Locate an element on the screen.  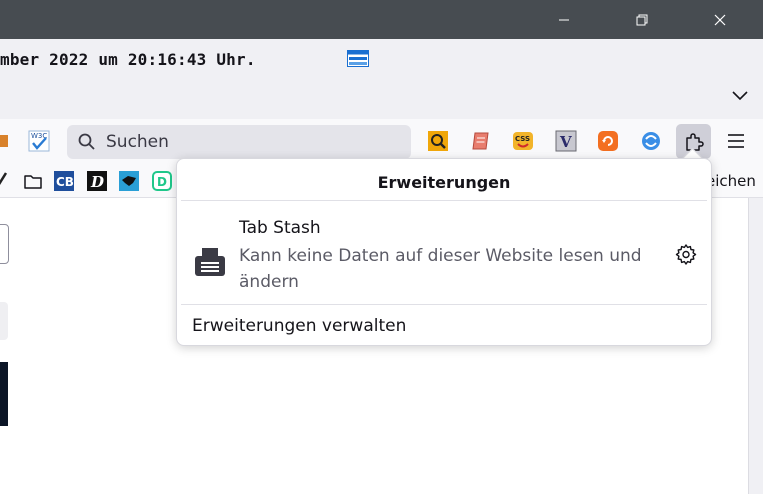
bookmark-folder-icon is located at coordinates (33, 181).